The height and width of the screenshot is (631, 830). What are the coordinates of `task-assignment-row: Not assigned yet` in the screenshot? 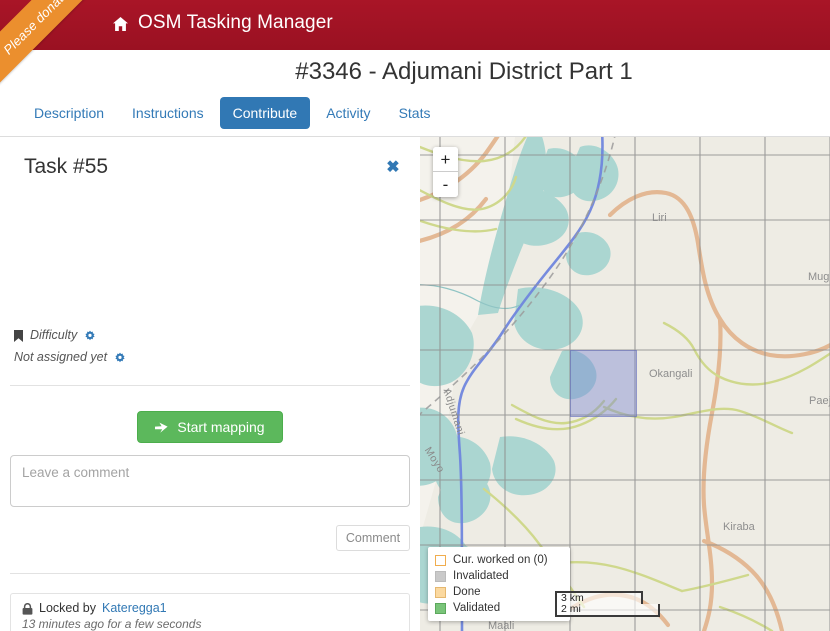 It's located at (70, 357).